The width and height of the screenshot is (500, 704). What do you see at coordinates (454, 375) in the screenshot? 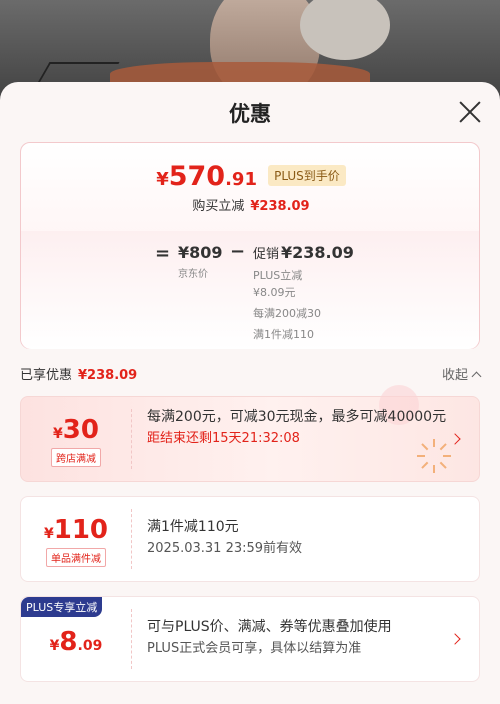
I see `collapse-label: 收起` at bounding box center [454, 375].